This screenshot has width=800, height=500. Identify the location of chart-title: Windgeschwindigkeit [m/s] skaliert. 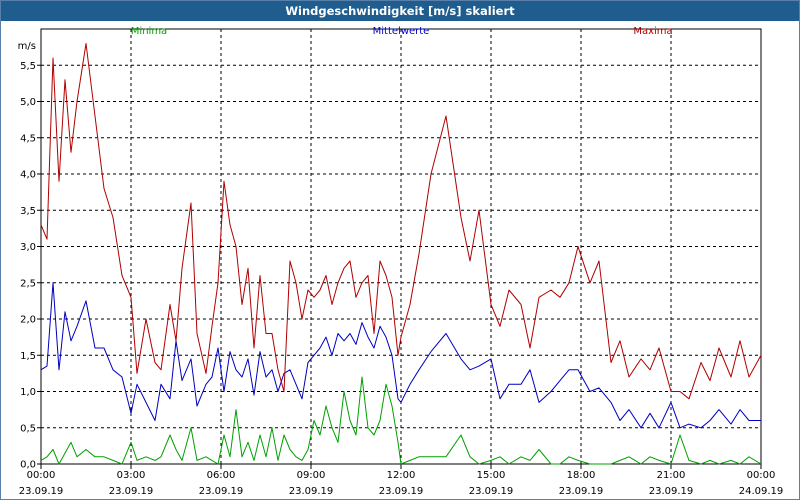
(400, 11).